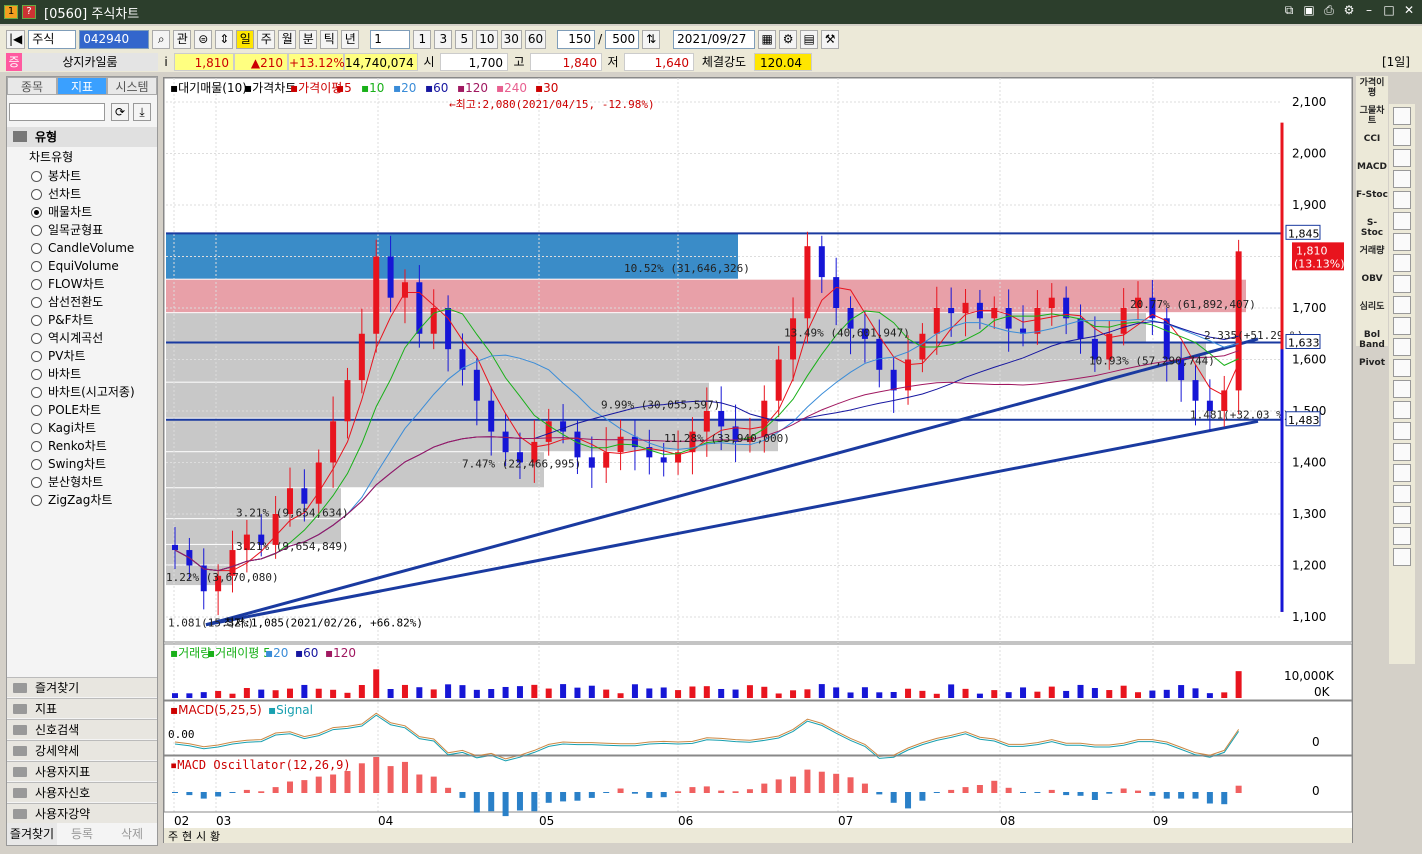 This screenshot has width=1422, height=854. I want to click on indicator-shortcut: MACD, so click(1372, 174).